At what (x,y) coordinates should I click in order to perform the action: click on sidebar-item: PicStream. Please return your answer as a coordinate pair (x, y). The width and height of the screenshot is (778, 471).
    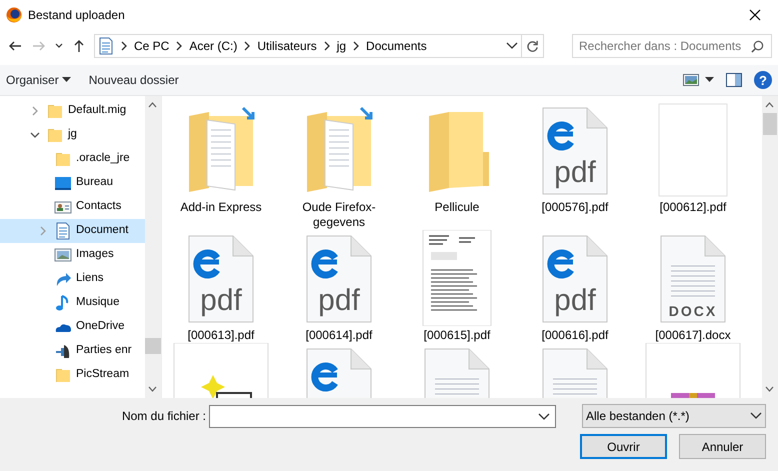
    Looking at the image, I should click on (72, 375).